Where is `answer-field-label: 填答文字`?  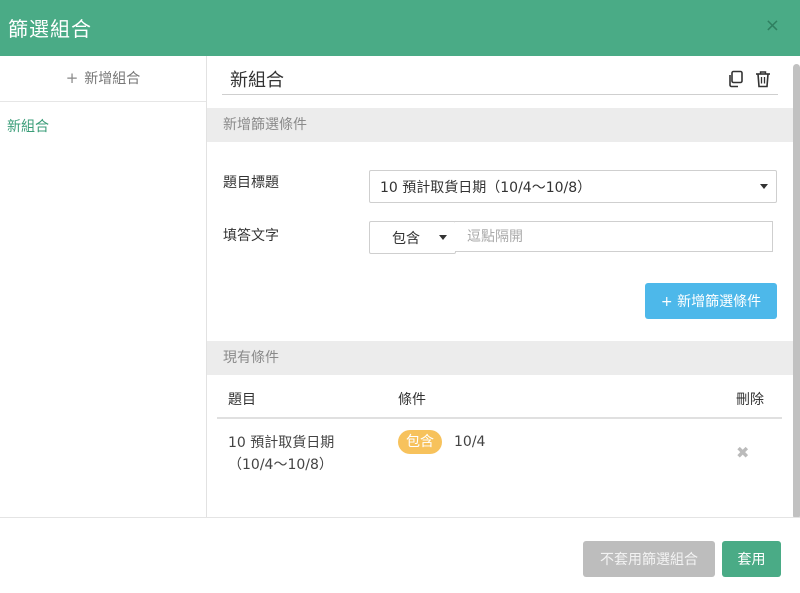
answer-field-label: 填答文字 is located at coordinates (251, 236).